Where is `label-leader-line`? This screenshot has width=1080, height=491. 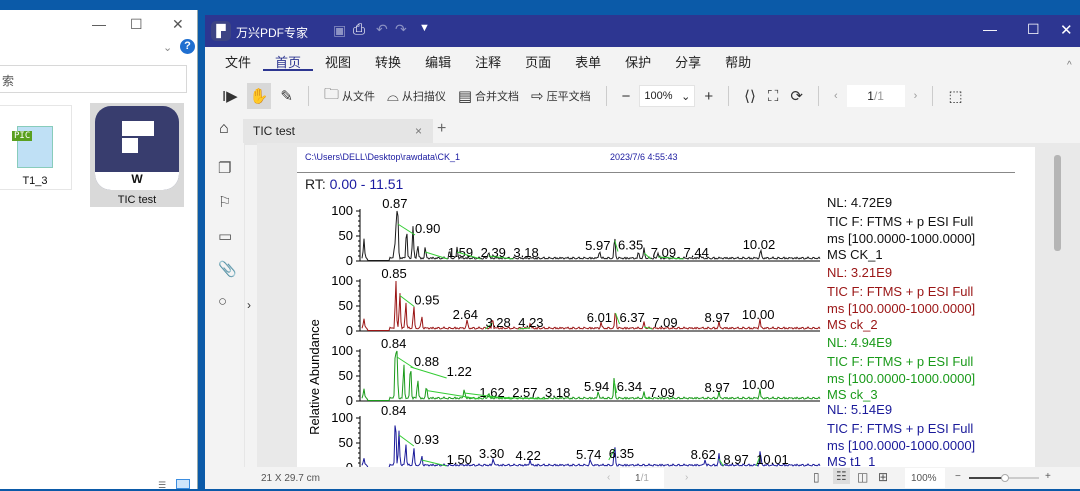
label-leader-line is located at coordinates (453, 395).